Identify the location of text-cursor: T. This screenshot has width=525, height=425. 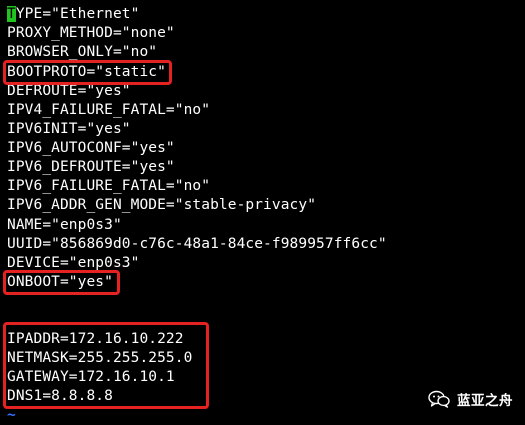
(11, 14).